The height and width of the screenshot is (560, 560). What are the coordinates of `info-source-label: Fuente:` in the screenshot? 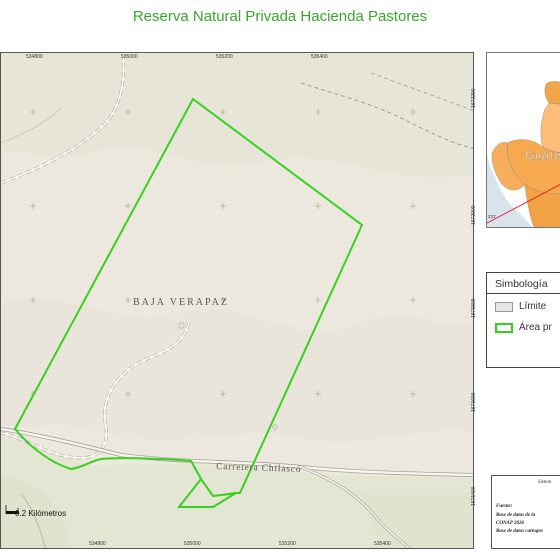 It's located at (504, 506).